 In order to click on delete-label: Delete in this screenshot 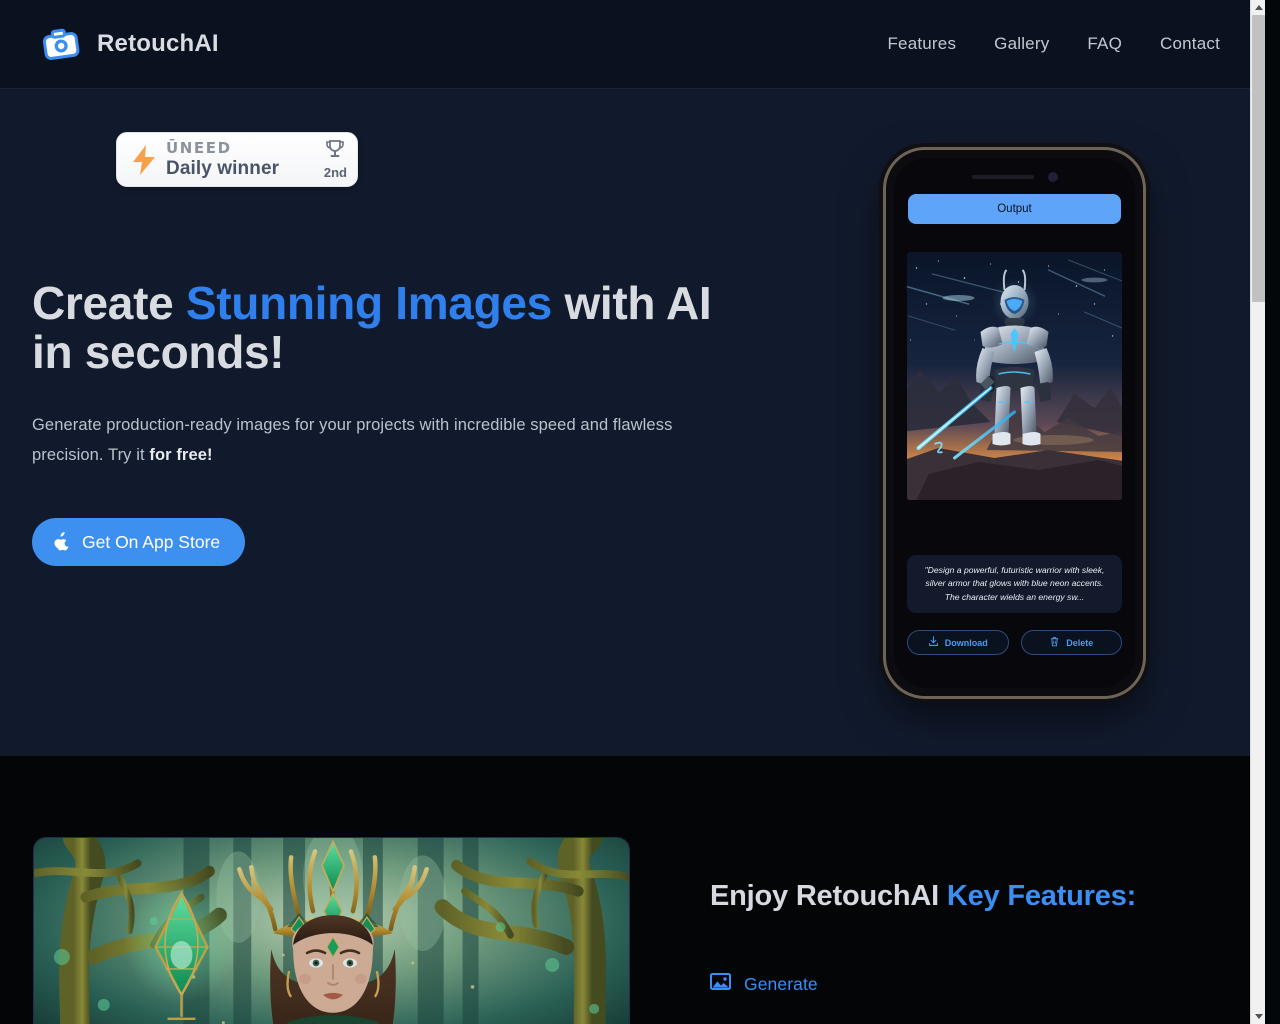, I will do `click(1080, 642)`.